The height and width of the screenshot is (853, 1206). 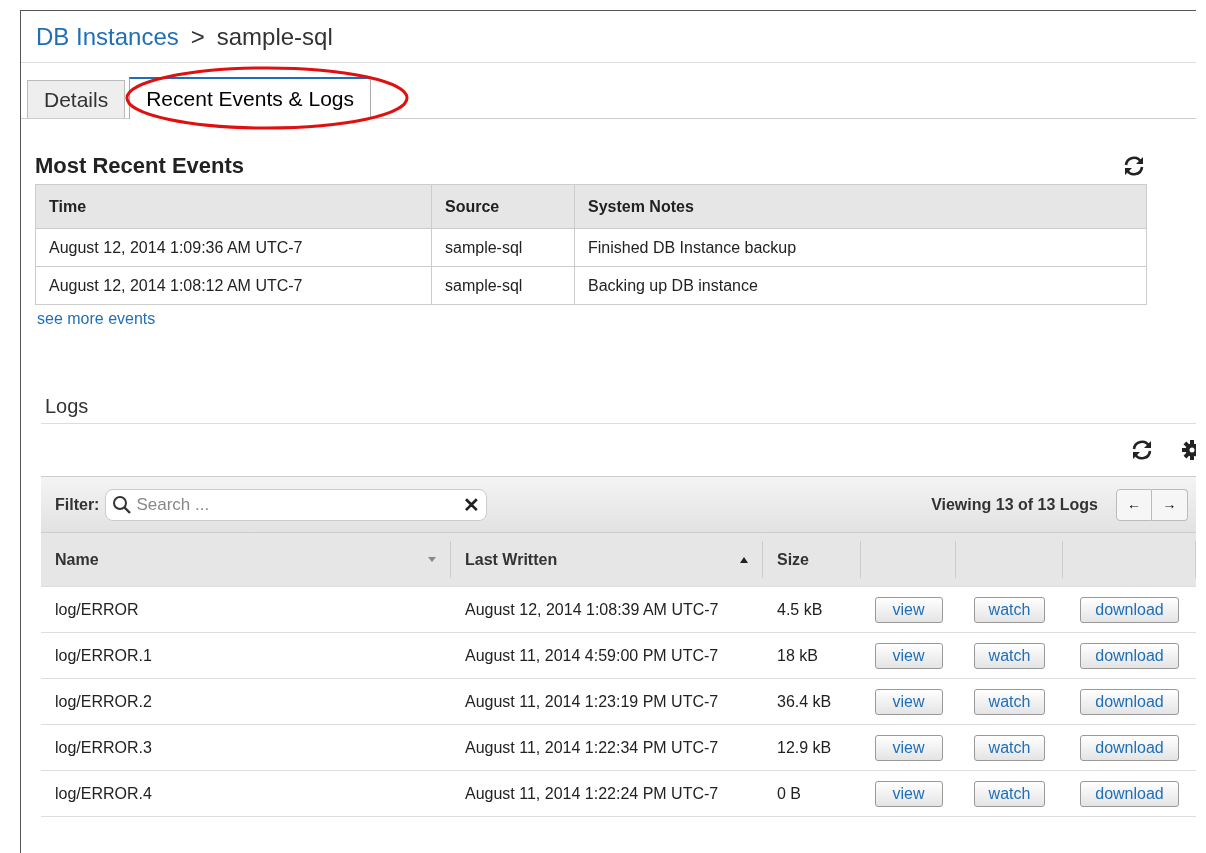 What do you see at coordinates (77, 504) in the screenshot?
I see `filter-label: Filter:` at bounding box center [77, 504].